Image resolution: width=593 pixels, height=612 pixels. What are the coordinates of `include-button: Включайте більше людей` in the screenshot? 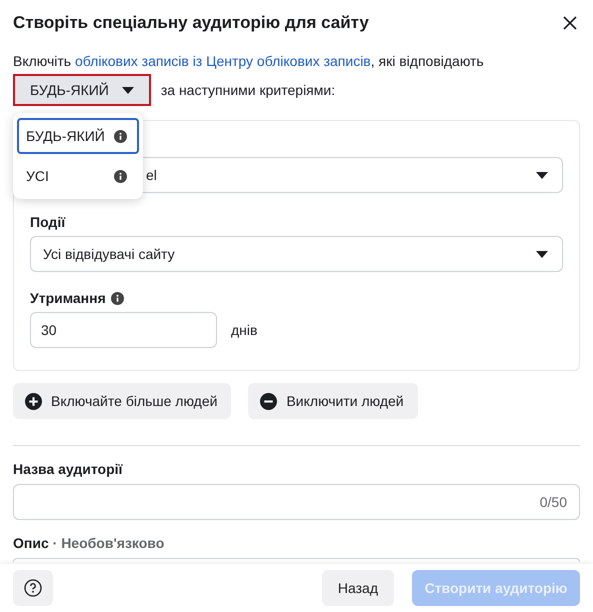 It's located at (122, 401).